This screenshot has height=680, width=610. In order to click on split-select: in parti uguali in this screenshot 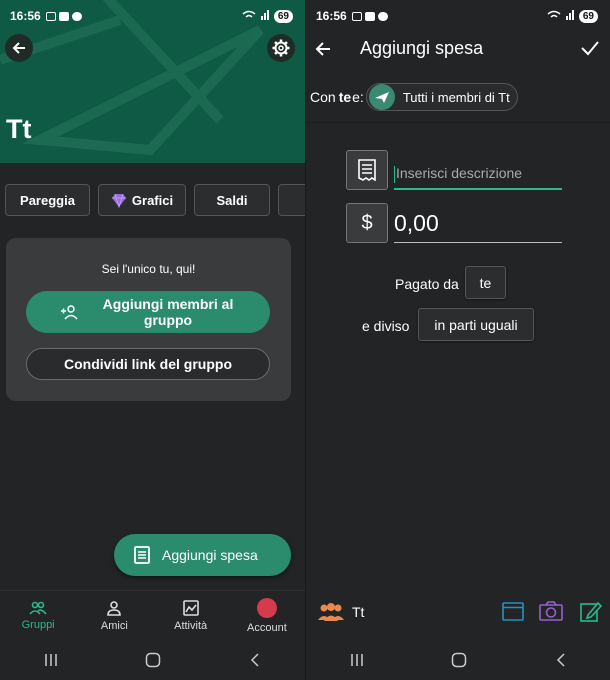, I will do `click(476, 324)`.